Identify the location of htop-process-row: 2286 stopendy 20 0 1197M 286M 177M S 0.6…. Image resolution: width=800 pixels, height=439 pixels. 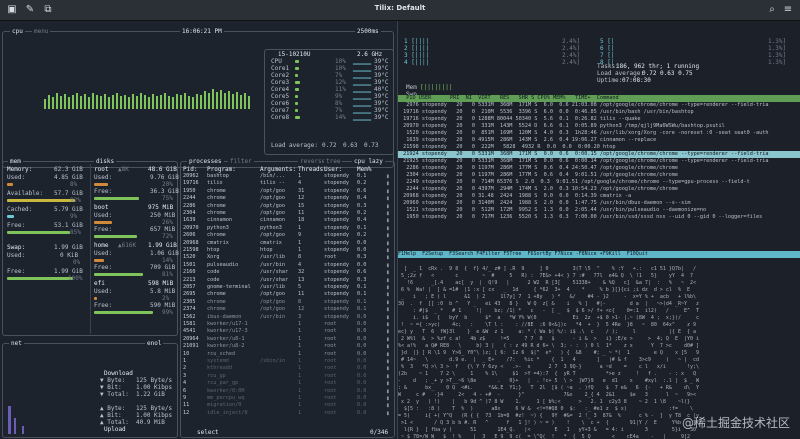
(539, 168).